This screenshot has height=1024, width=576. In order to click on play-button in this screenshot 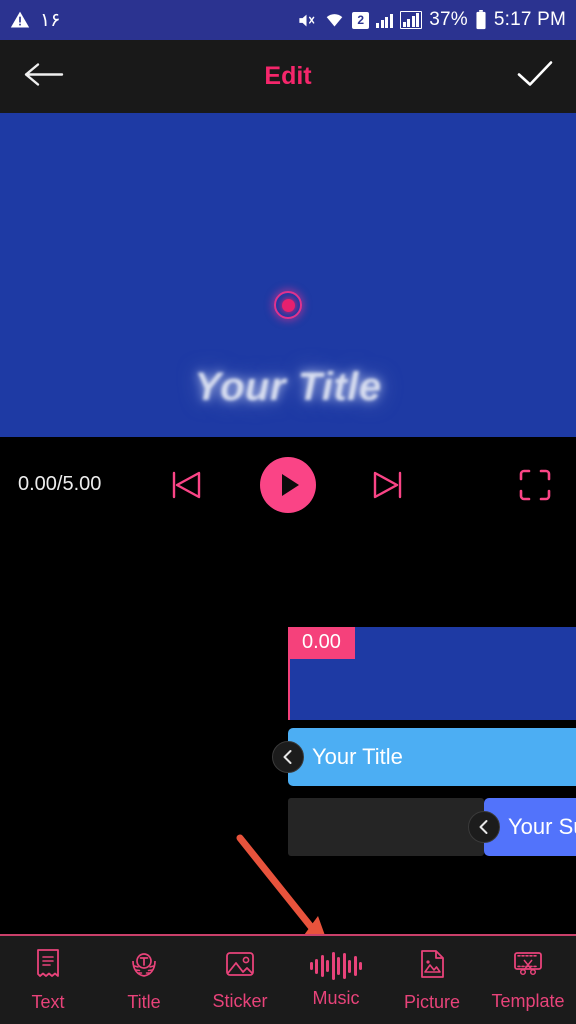, I will do `click(288, 484)`.